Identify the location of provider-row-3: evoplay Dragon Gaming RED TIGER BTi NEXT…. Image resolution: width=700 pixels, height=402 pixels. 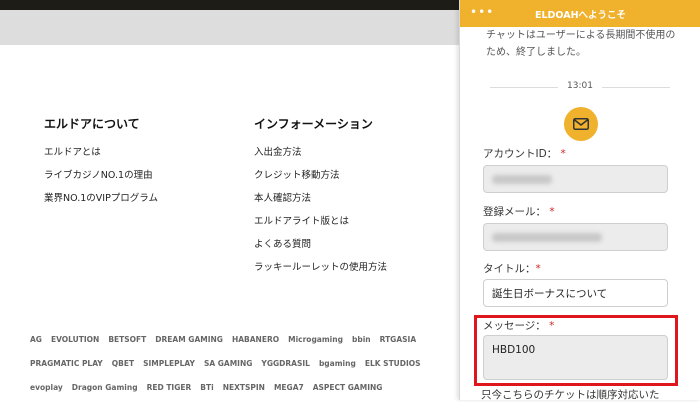
(250, 387).